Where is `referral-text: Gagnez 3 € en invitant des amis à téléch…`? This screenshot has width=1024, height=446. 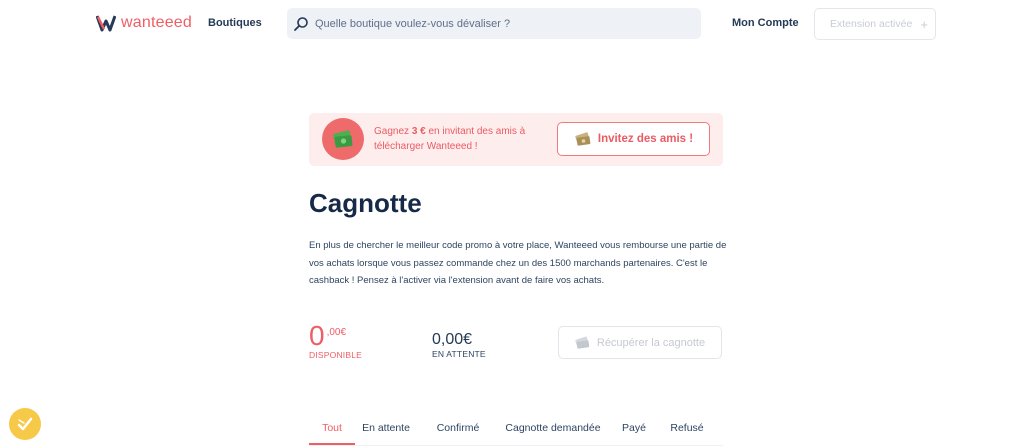
referral-text: Gagnez 3 € en invitant des amis à téléch… is located at coordinates (450, 139).